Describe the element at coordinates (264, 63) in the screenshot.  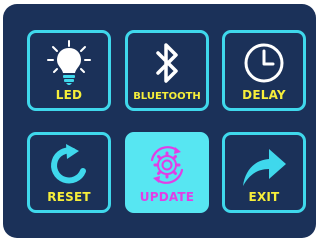
I see `clock-icon` at that location.